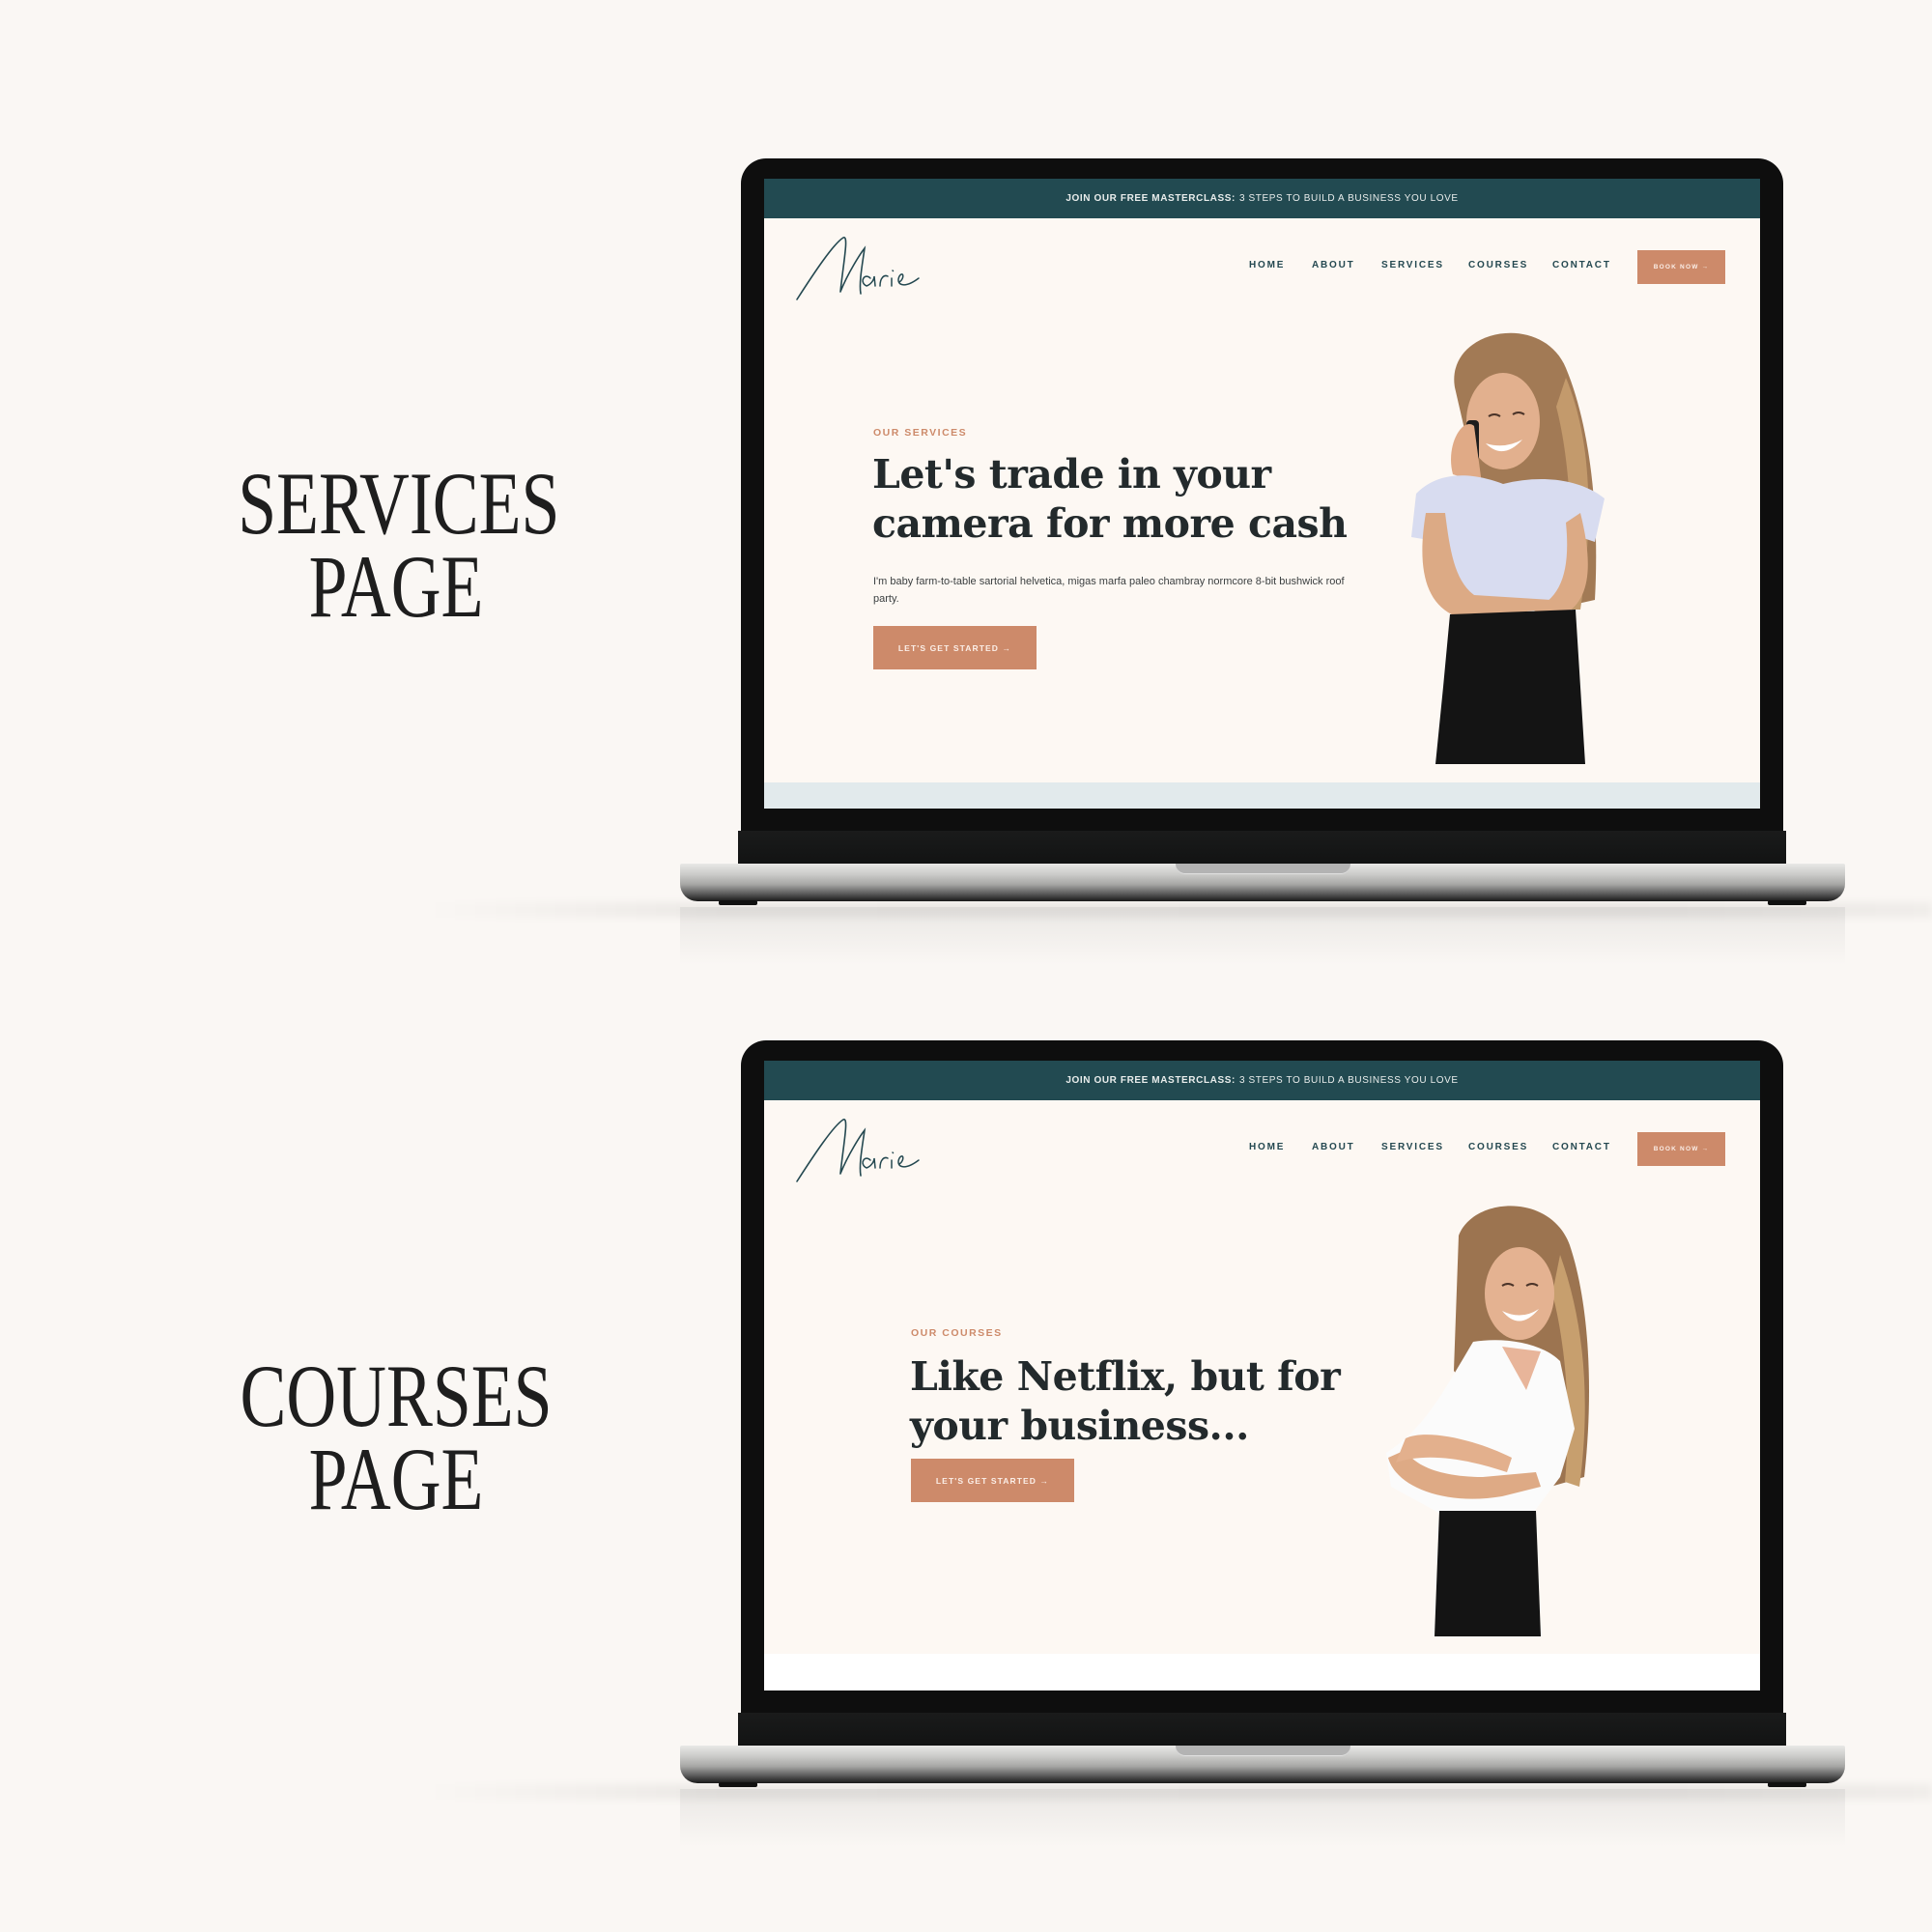 The width and height of the screenshot is (1932, 1932). What do you see at coordinates (1110, 523) in the screenshot?
I see `headline-line: camera for more cash` at bounding box center [1110, 523].